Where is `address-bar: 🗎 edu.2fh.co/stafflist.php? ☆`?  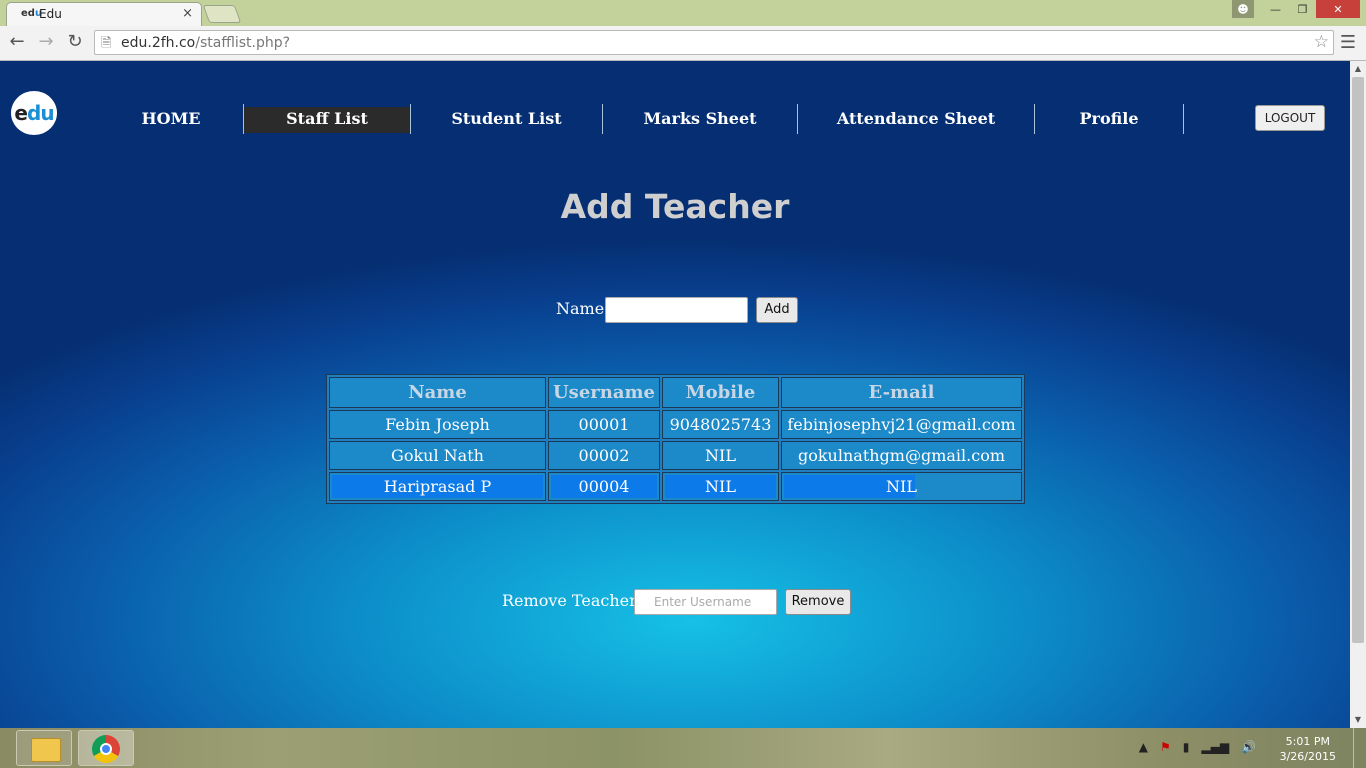 address-bar: 🗎 edu.2fh.co/stafflist.php? ☆ is located at coordinates (714, 42).